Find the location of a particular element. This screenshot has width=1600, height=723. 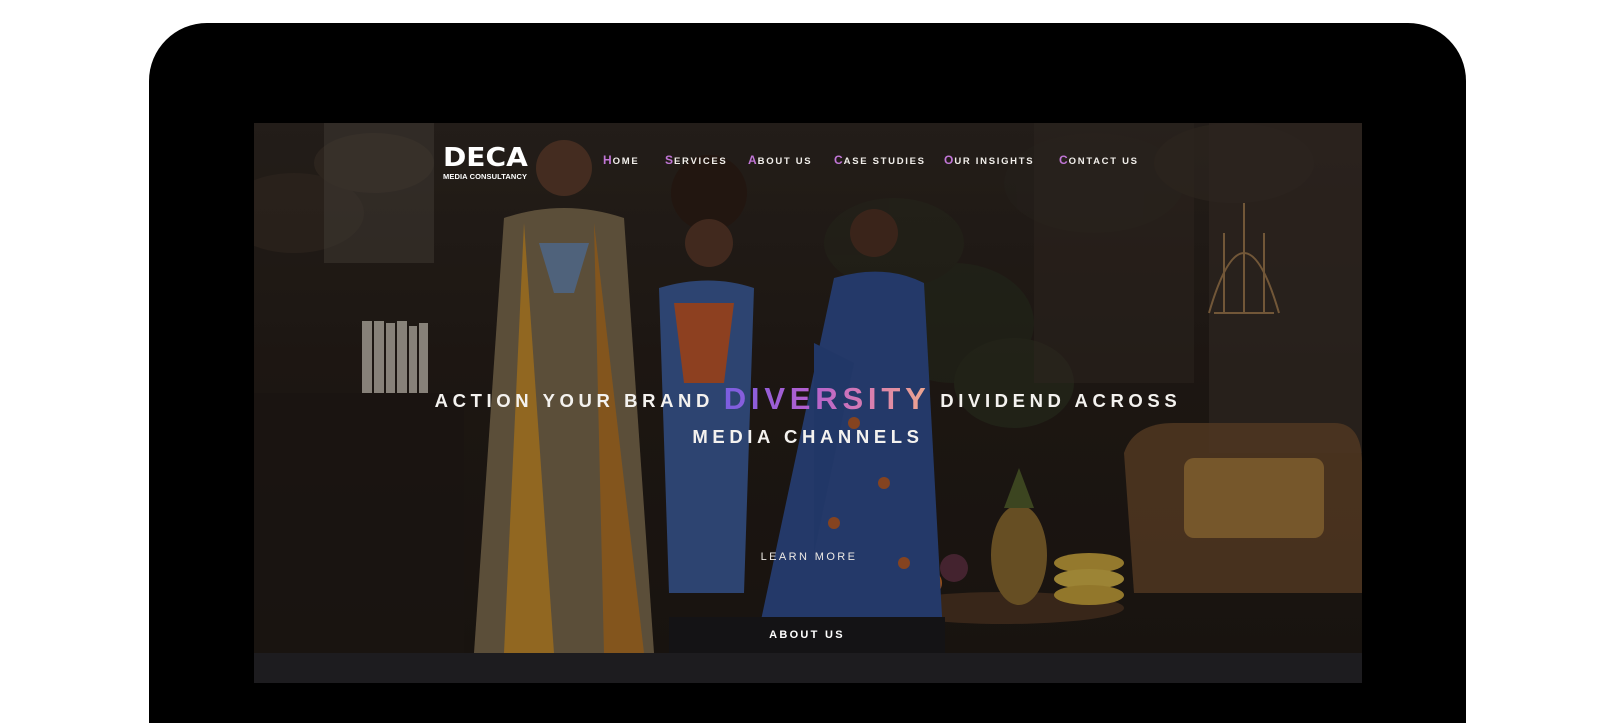

nav-home: Home is located at coordinates (621, 160).